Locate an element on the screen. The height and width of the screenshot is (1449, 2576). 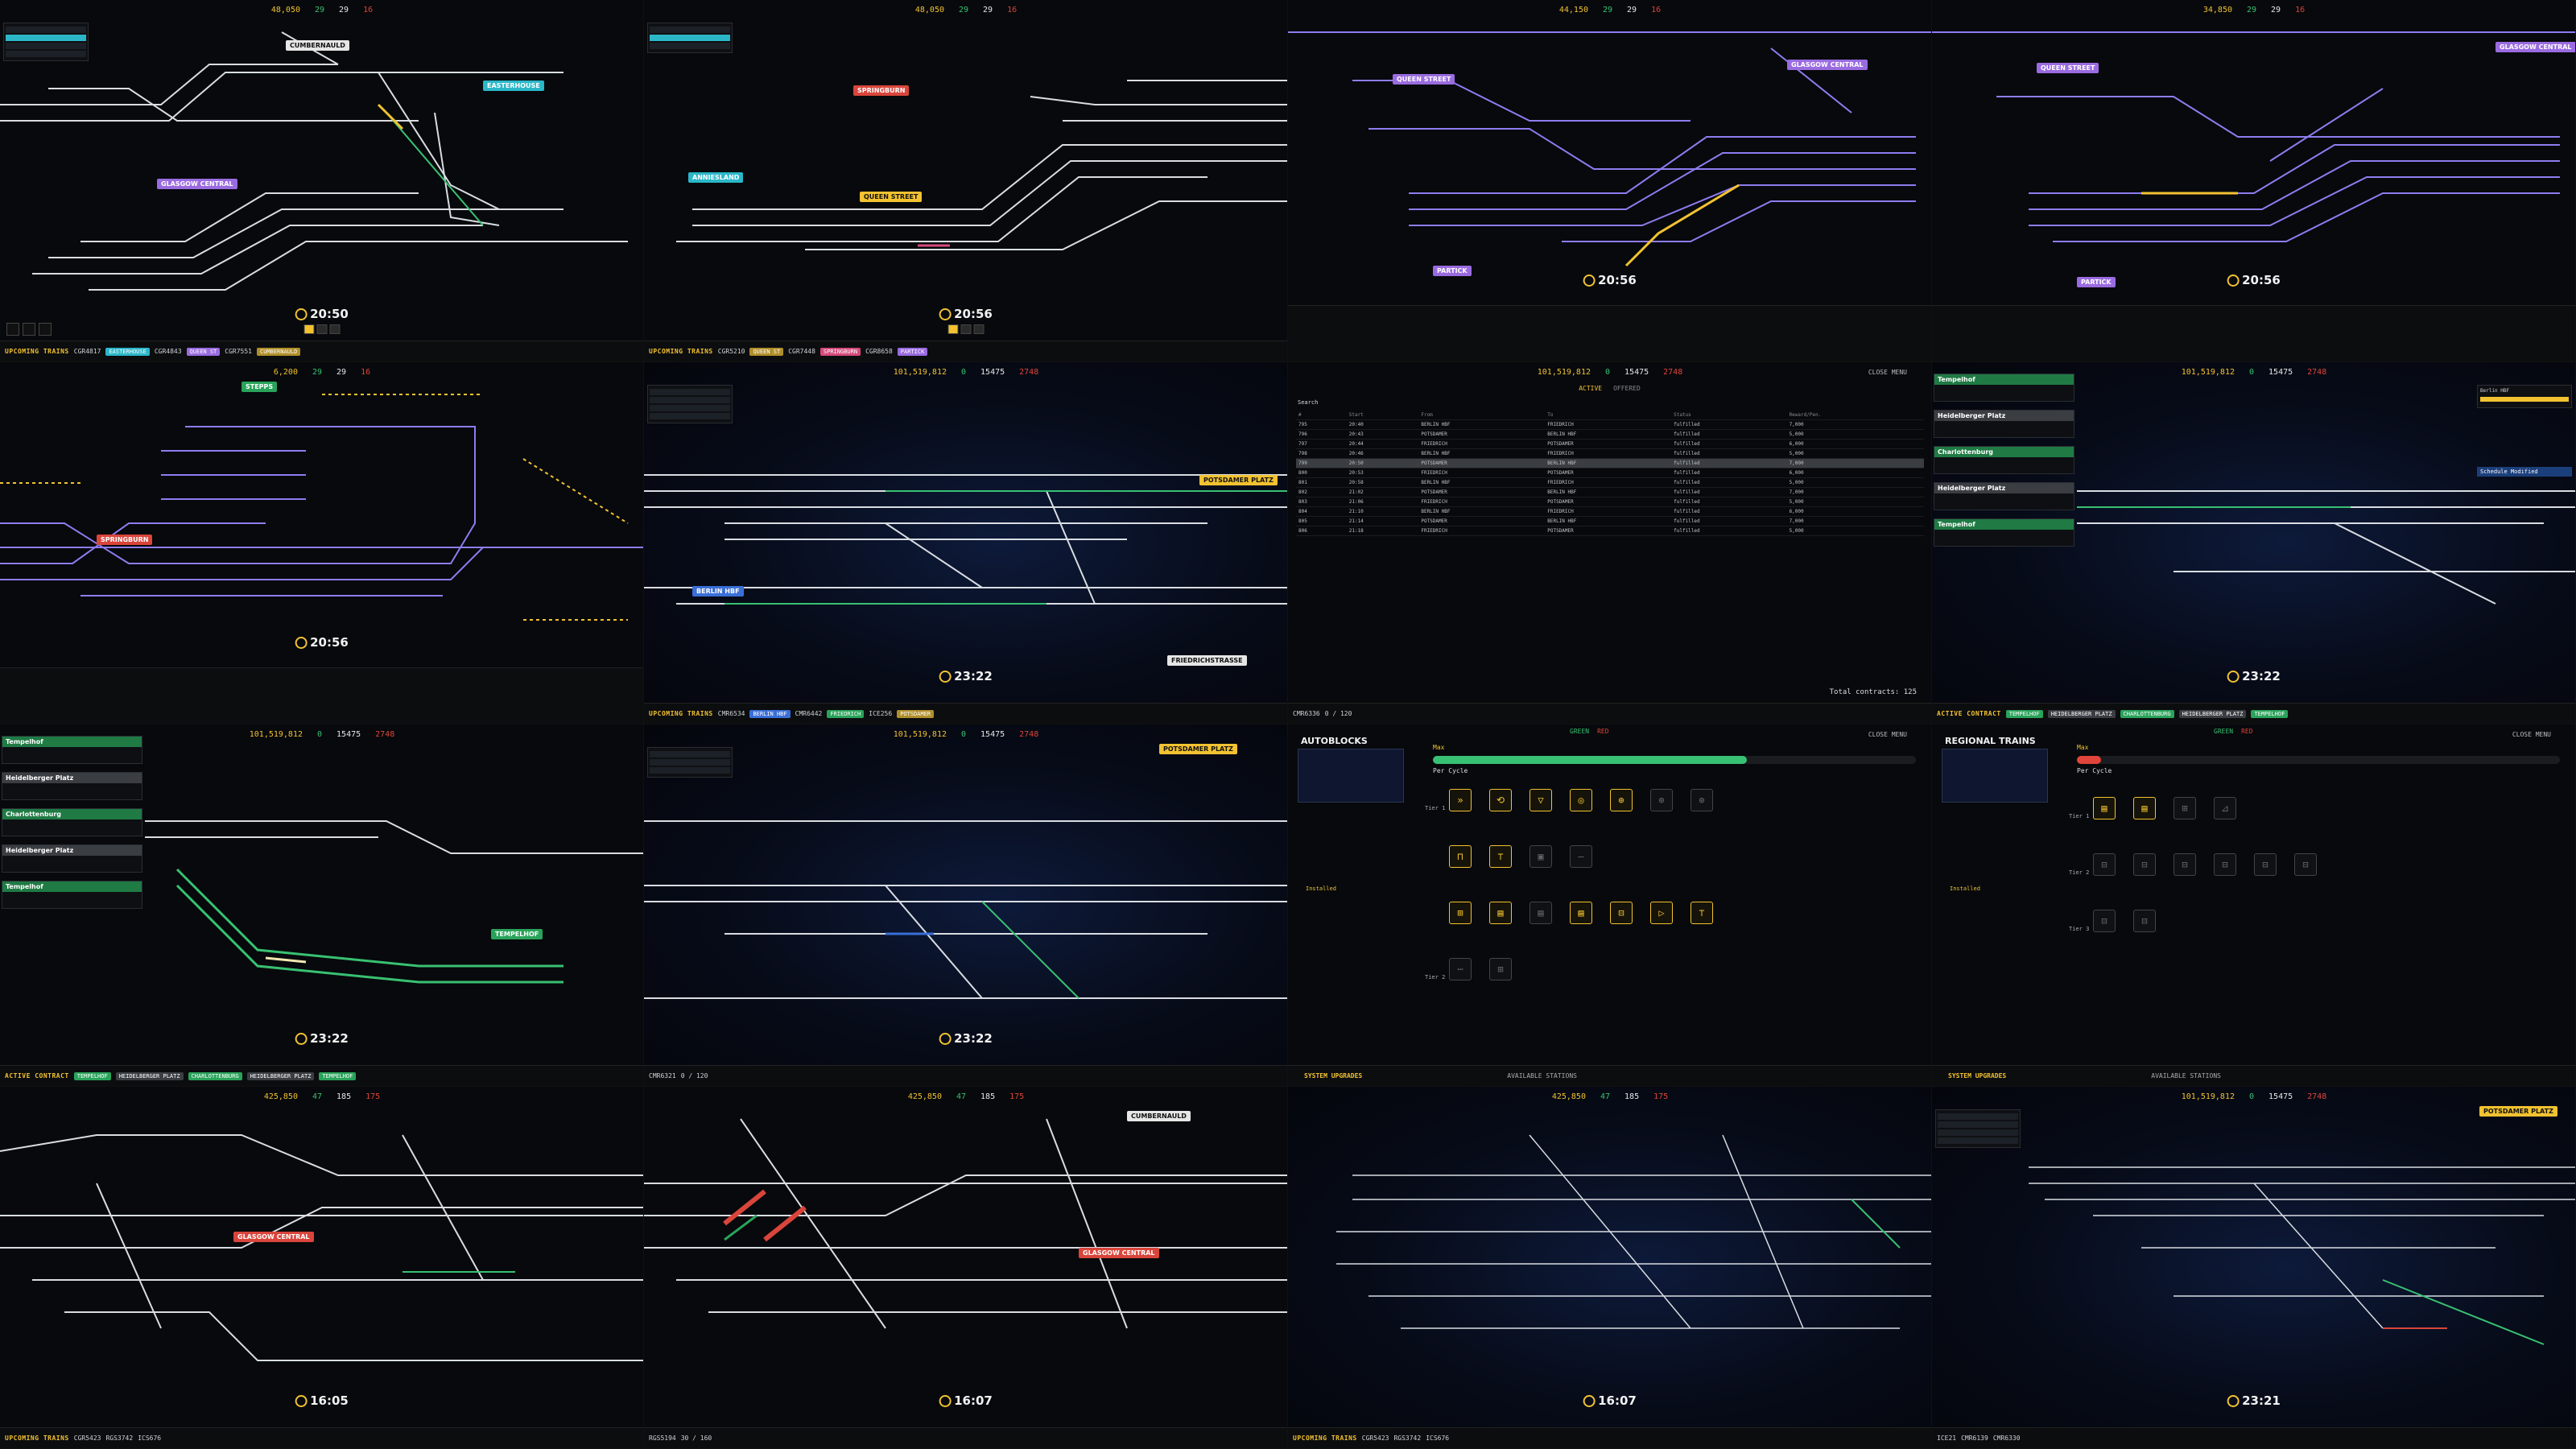
station-easterhouse: EASTERHOUSE is located at coordinates (513, 85).